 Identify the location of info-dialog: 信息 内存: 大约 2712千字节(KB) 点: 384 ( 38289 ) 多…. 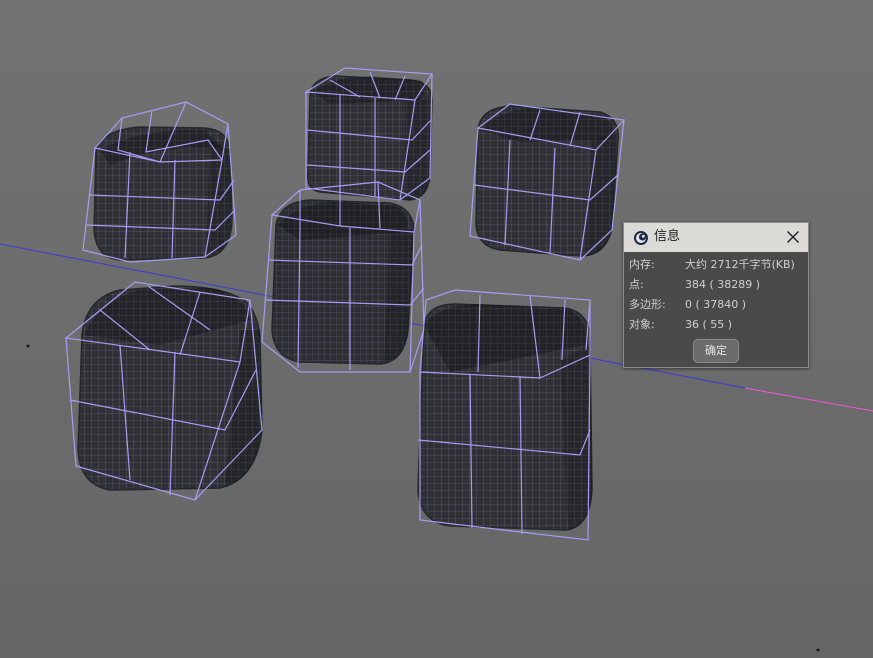
(716, 295).